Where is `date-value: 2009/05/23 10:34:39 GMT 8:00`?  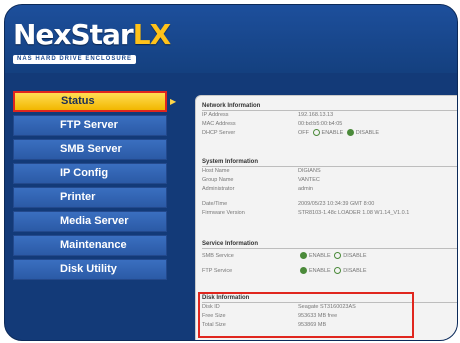 date-value: 2009/05/23 10:34:39 GMT 8:00 is located at coordinates (336, 204).